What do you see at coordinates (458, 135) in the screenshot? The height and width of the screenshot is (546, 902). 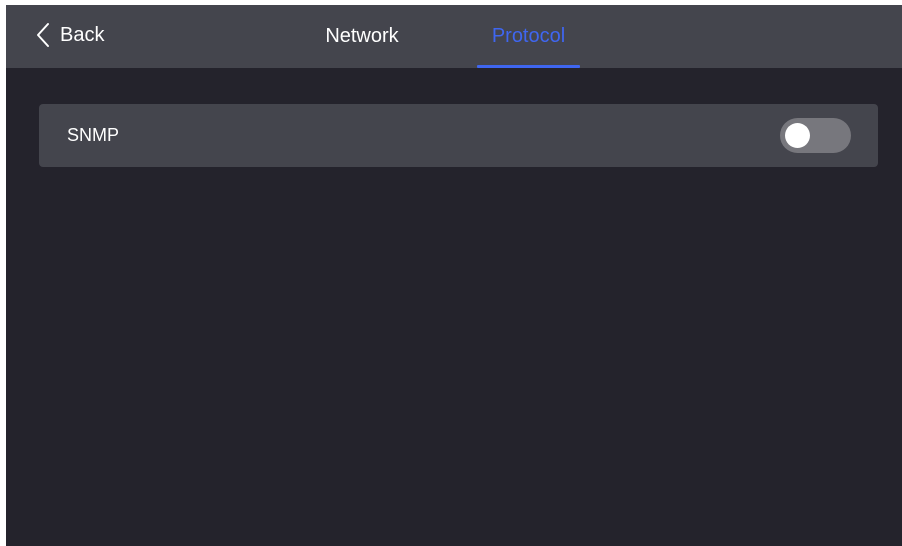 I see `snmp-setting-row: SNMP` at bounding box center [458, 135].